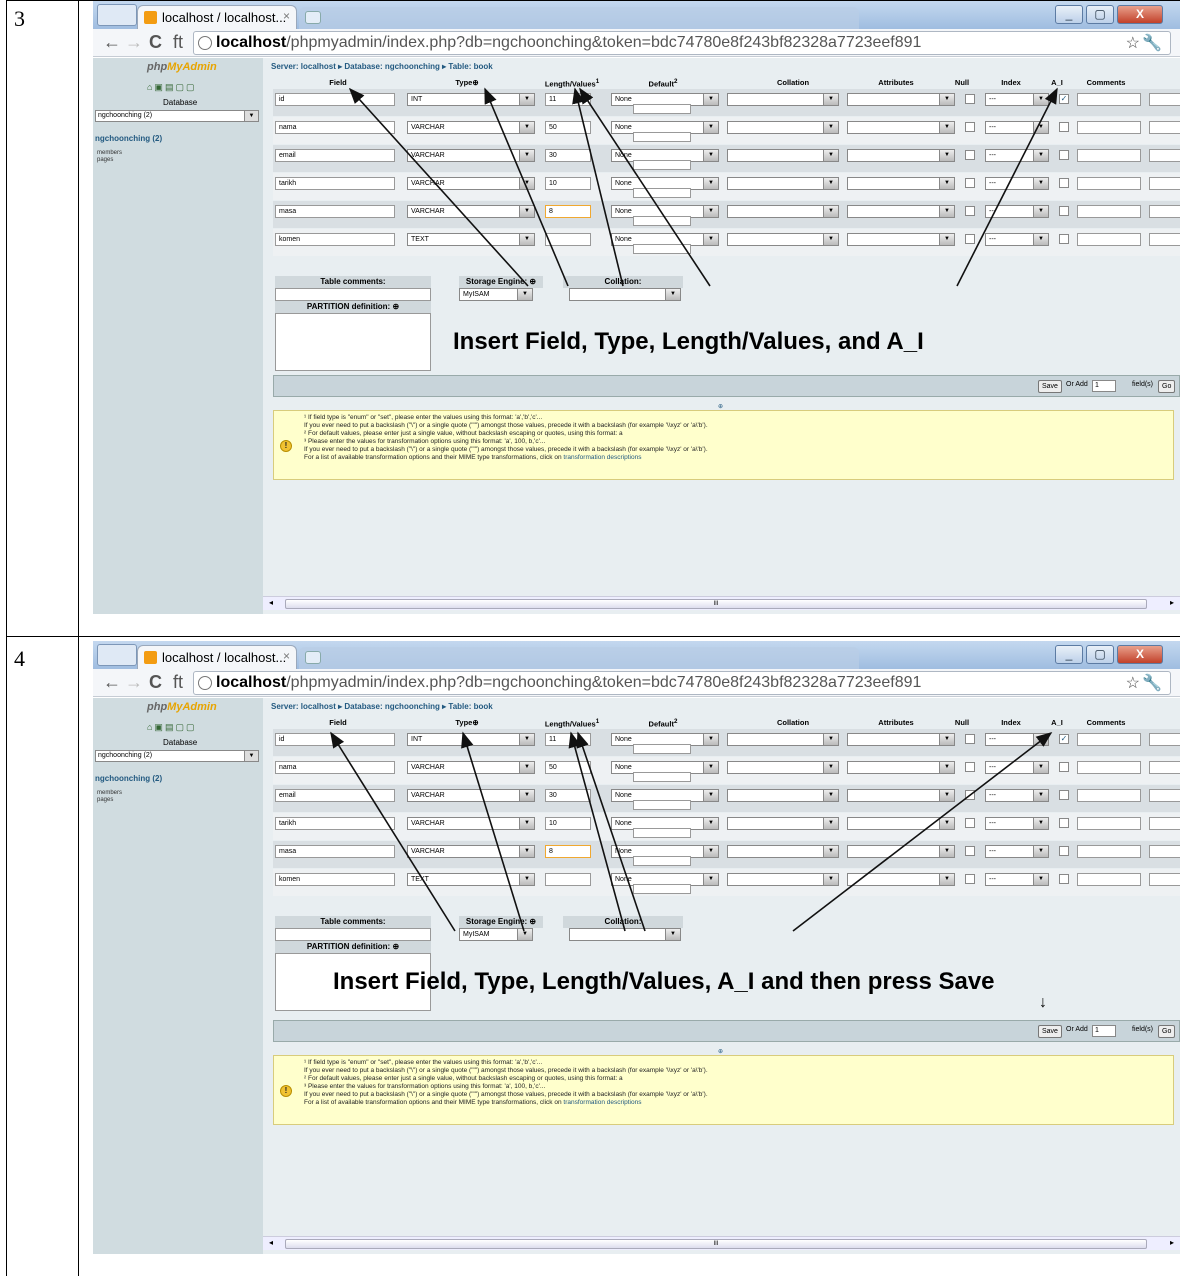  I want to click on bookmark-star-icon: ☆, so click(1133, 683).